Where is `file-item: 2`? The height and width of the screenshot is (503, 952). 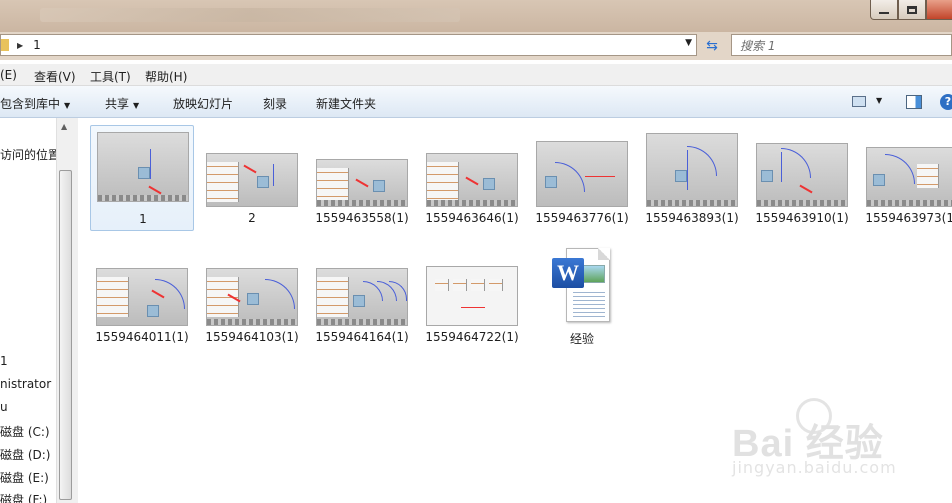
file-item: 2 is located at coordinates (252, 178).